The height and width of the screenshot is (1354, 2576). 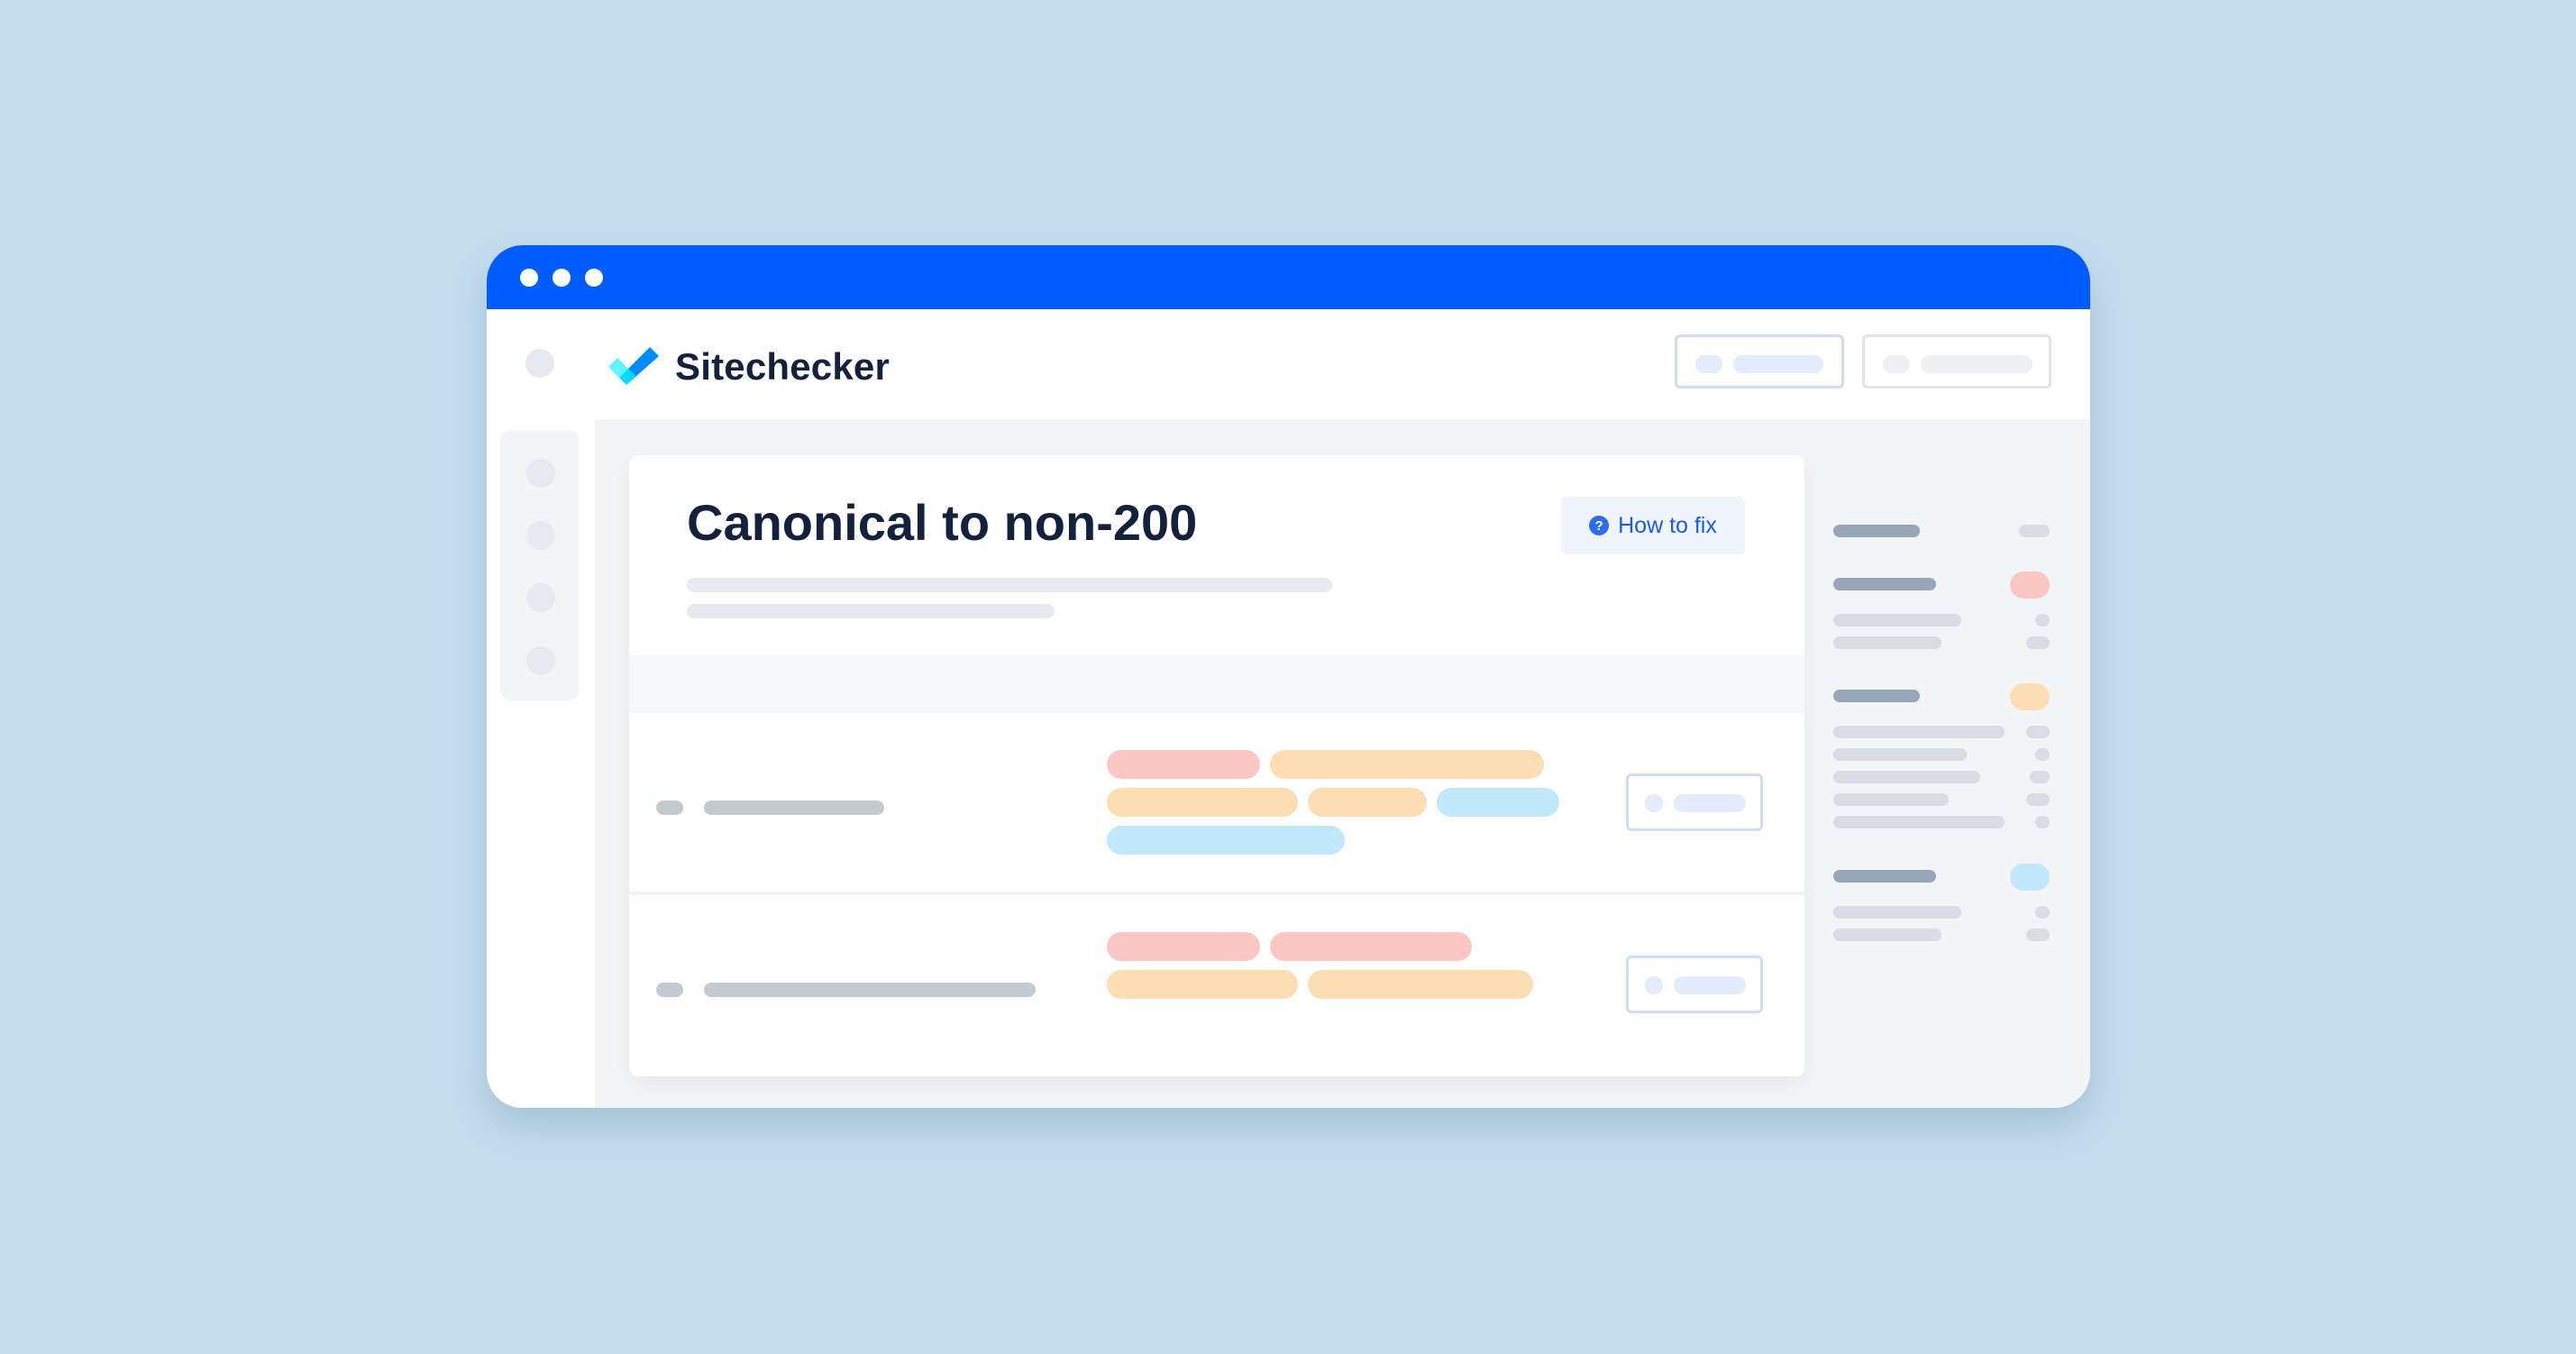 I want to click on question-icon: ?, so click(x=1599, y=525).